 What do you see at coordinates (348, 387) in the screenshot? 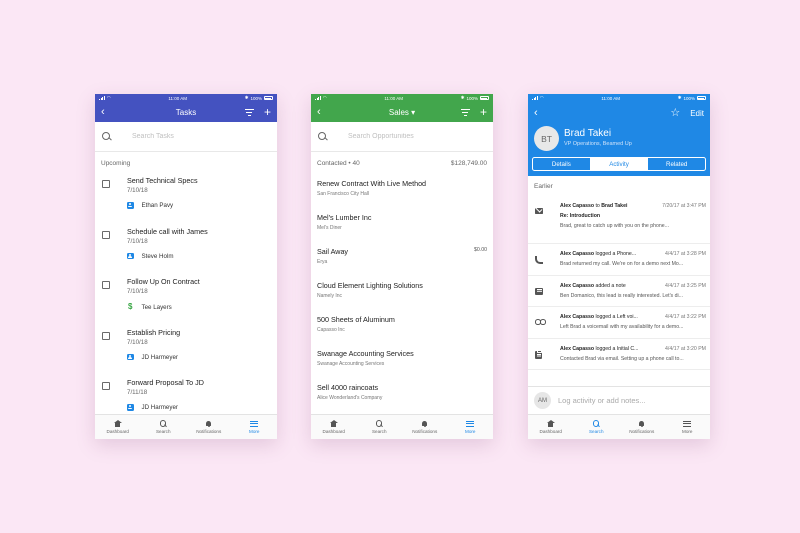
I see `opportunity-title: Sell 4000 raincoats` at bounding box center [348, 387].